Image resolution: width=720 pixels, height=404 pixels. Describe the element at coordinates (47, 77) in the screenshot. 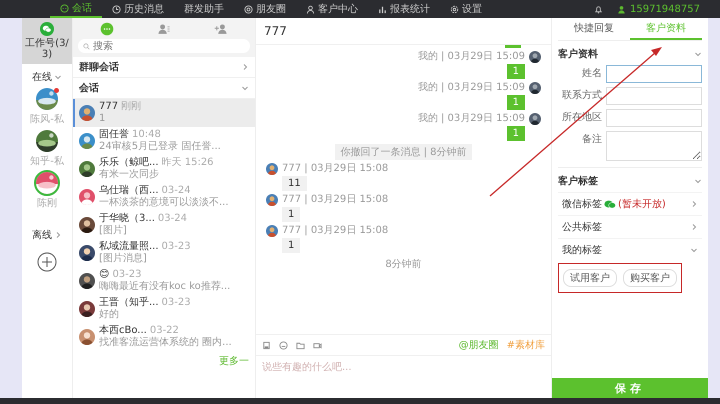

I see `online-group-toggle: 在线` at that location.